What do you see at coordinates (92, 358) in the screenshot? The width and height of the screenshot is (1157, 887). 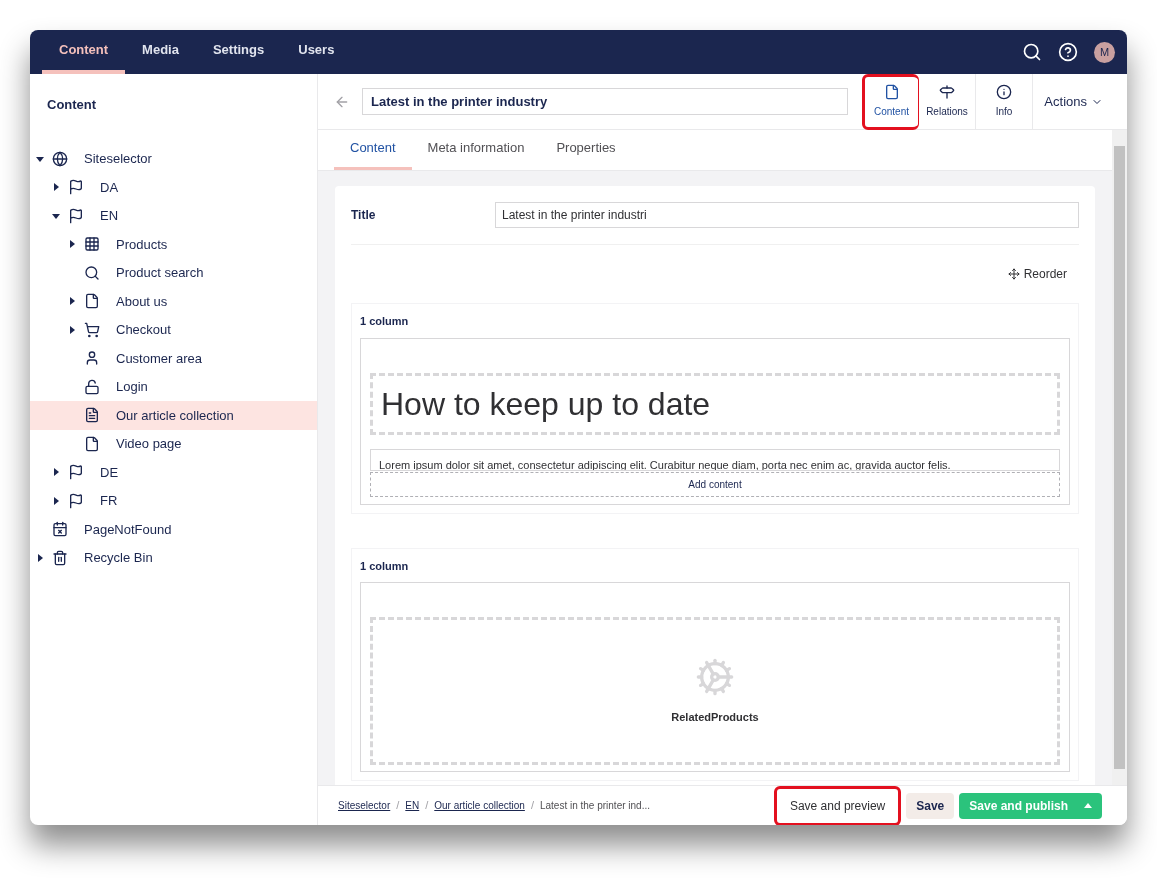 I see `user-icon` at bounding box center [92, 358].